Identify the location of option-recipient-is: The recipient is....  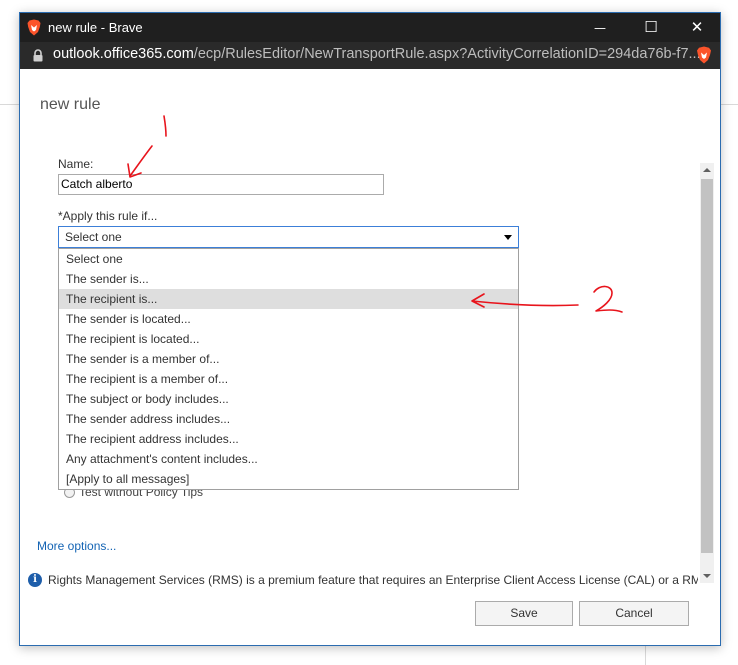
(288, 299).